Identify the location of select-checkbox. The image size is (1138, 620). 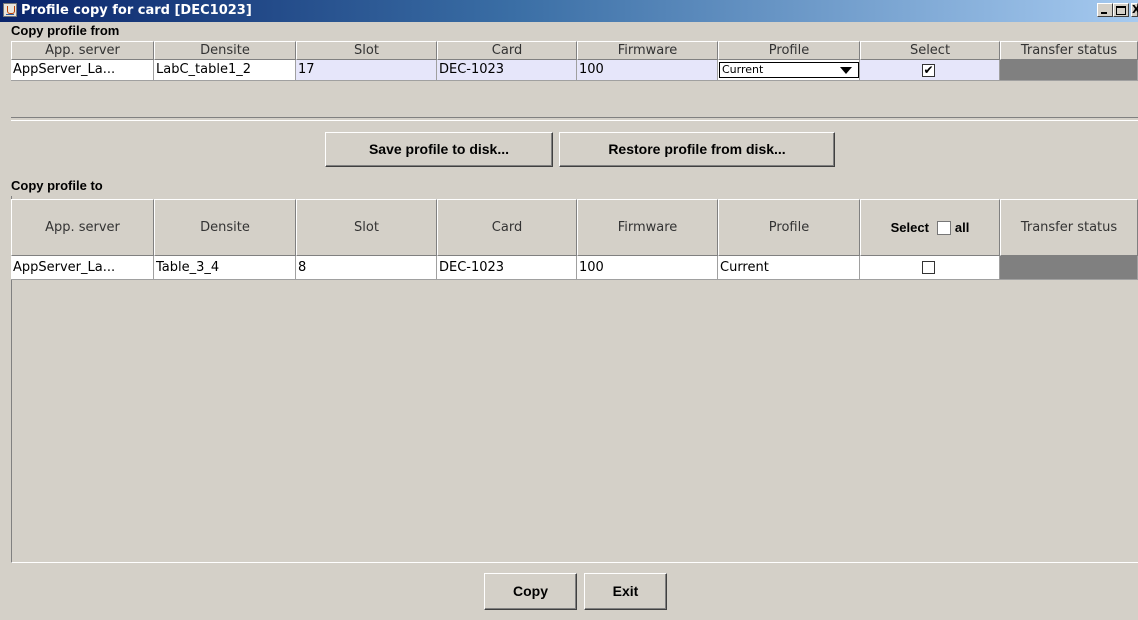
(928, 267).